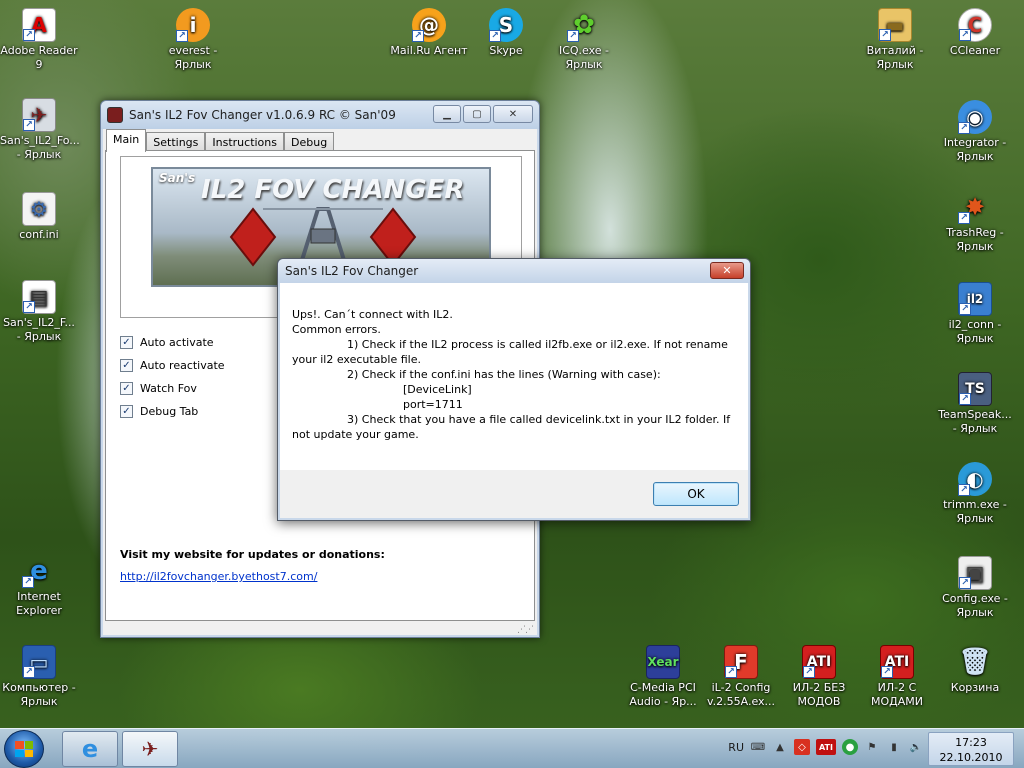  What do you see at coordinates (218, 576) in the screenshot?
I see `website-link: http://il2fovchanger.byethost7.com/` at bounding box center [218, 576].